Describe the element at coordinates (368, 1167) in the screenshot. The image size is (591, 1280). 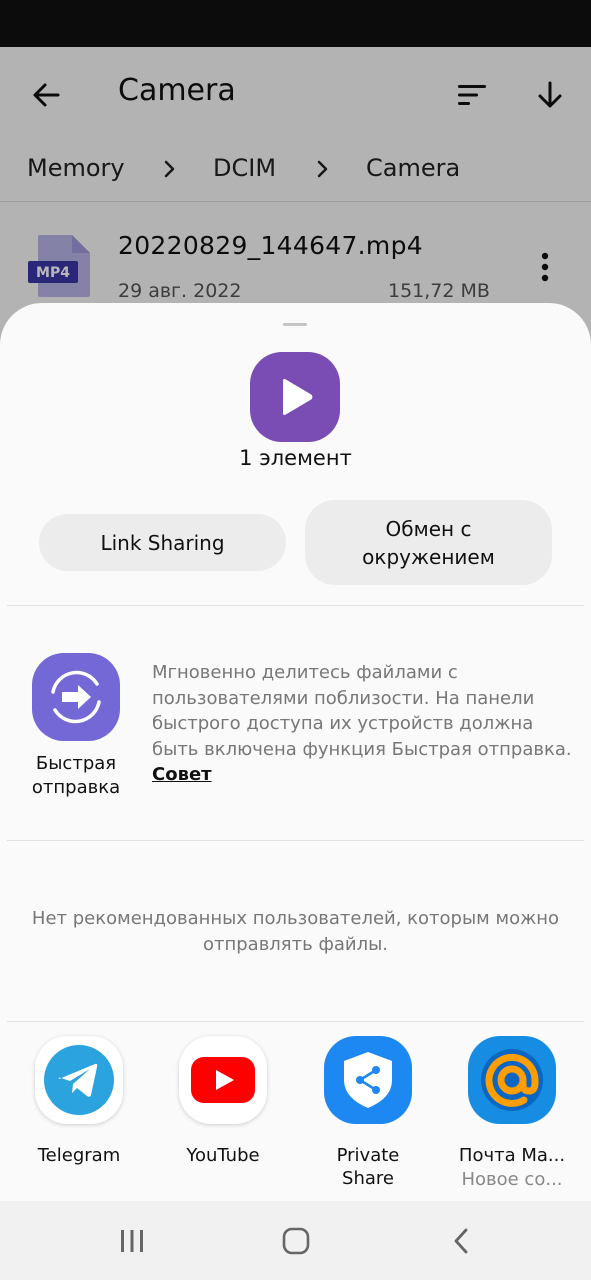
I see `app-label: Private Share` at that location.